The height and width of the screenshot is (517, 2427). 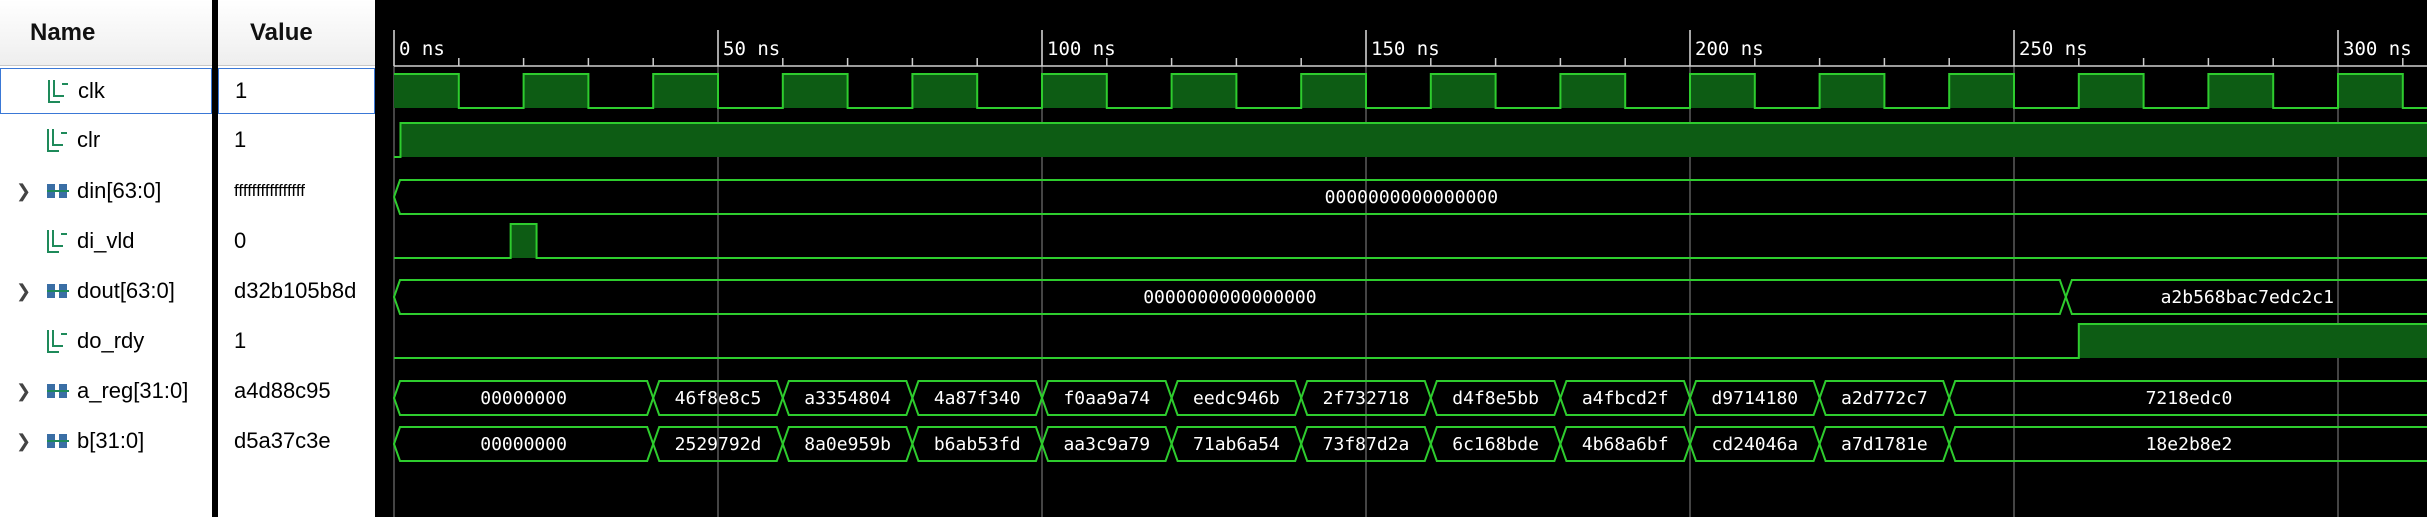 I want to click on a-reg-value-label: 00000000, so click(x=523, y=398).